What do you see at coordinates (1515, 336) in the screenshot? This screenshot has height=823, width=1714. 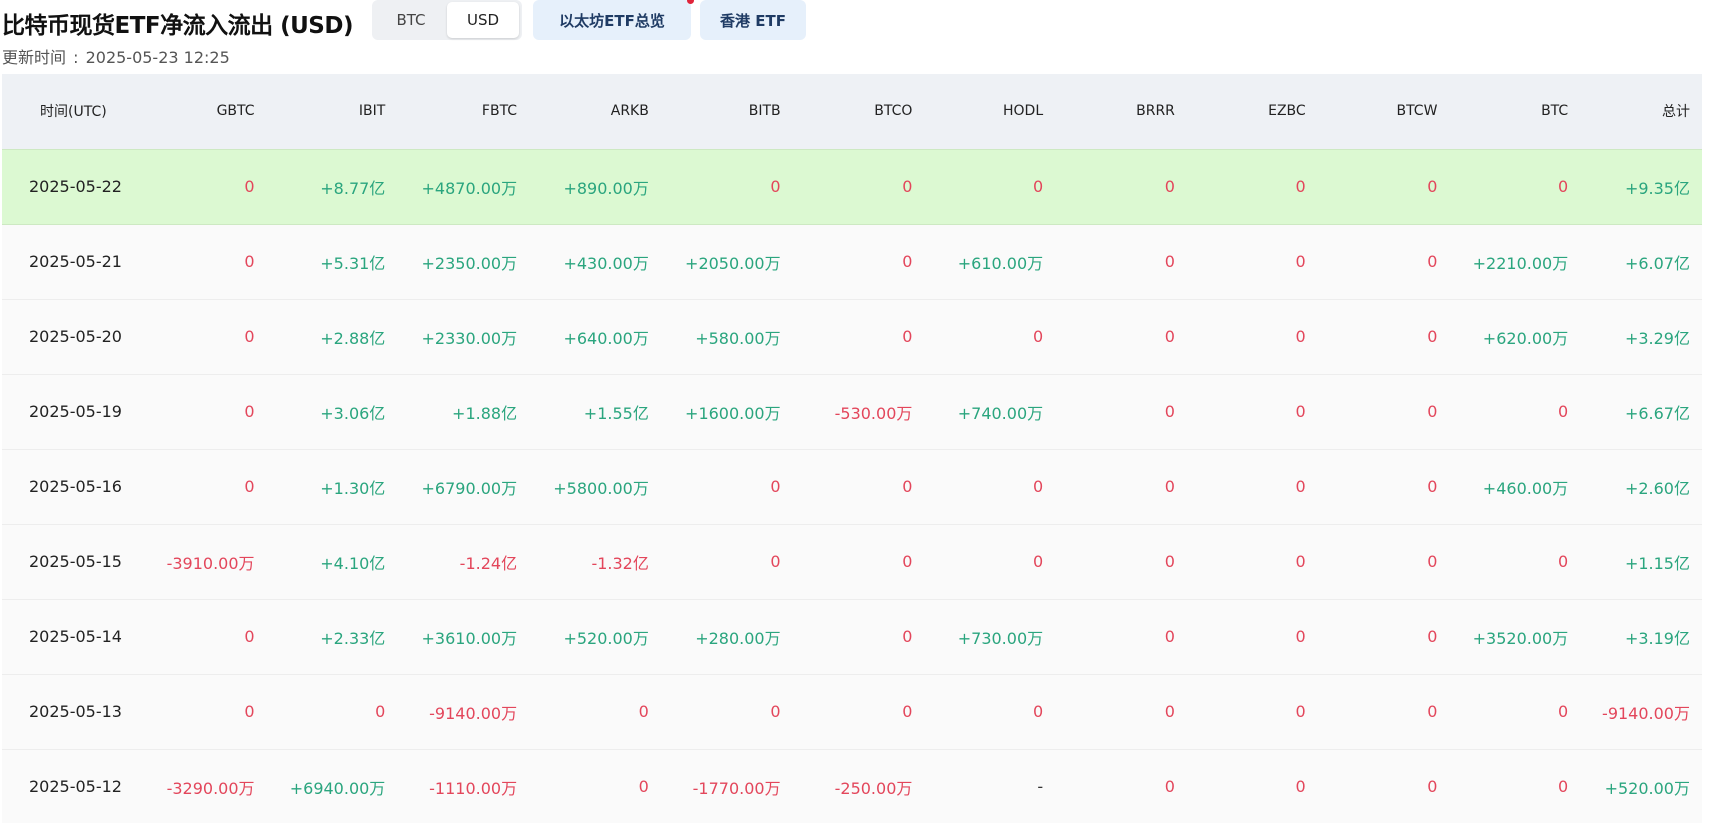 I see `flow-cell: +620.00万` at bounding box center [1515, 336].